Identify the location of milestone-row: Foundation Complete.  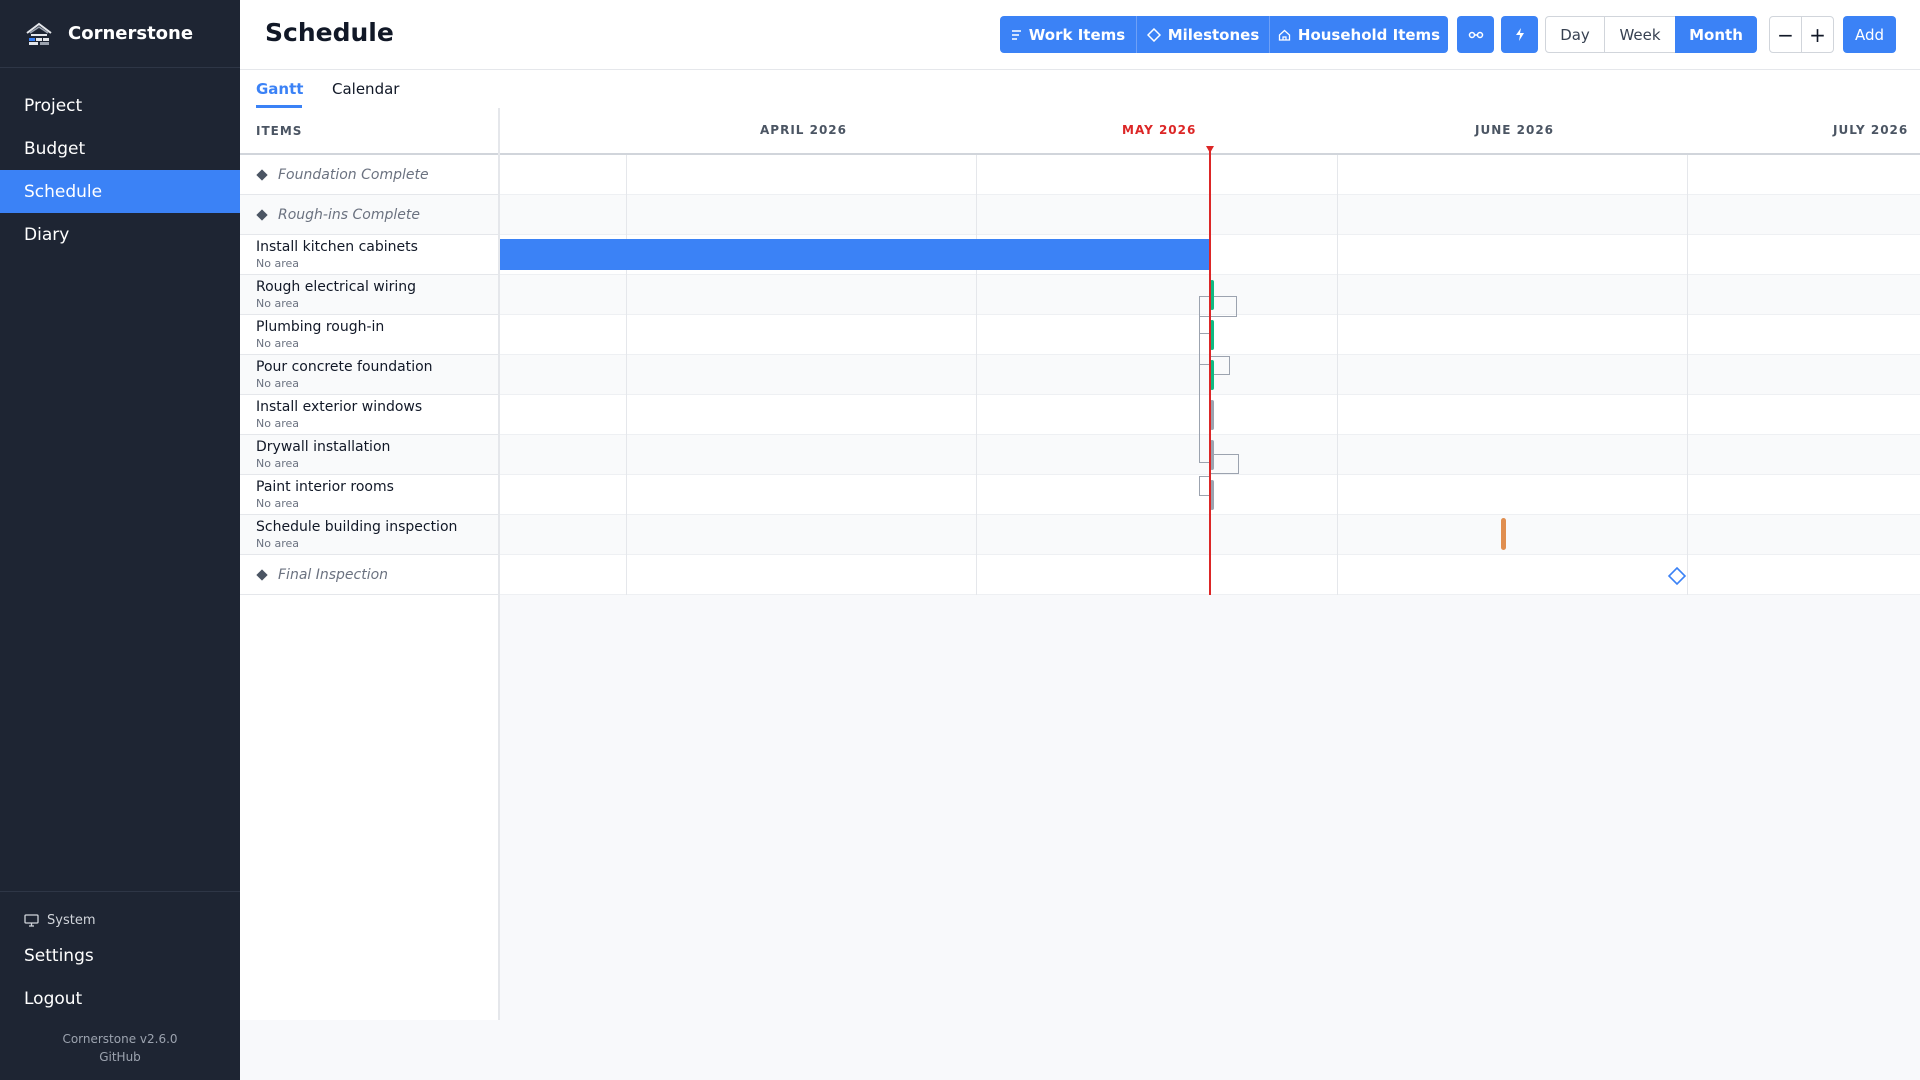
(369, 175).